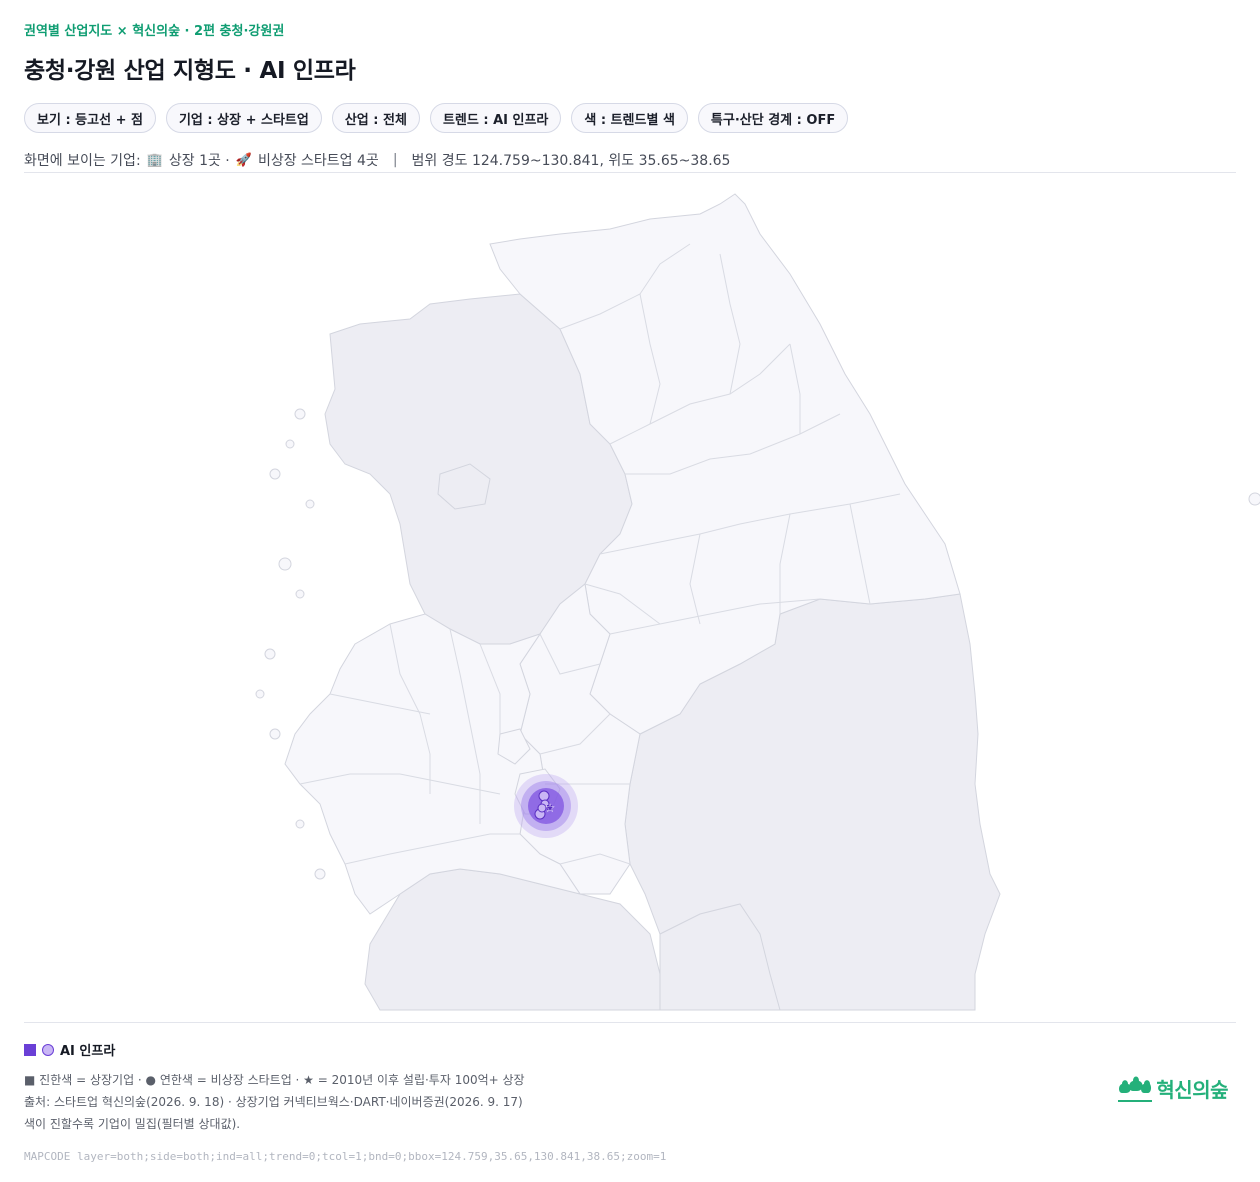 The height and width of the screenshot is (1182, 1260). What do you see at coordinates (243, 160) in the screenshot?
I see `rocket-icon: 🚀` at bounding box center [243, 160].